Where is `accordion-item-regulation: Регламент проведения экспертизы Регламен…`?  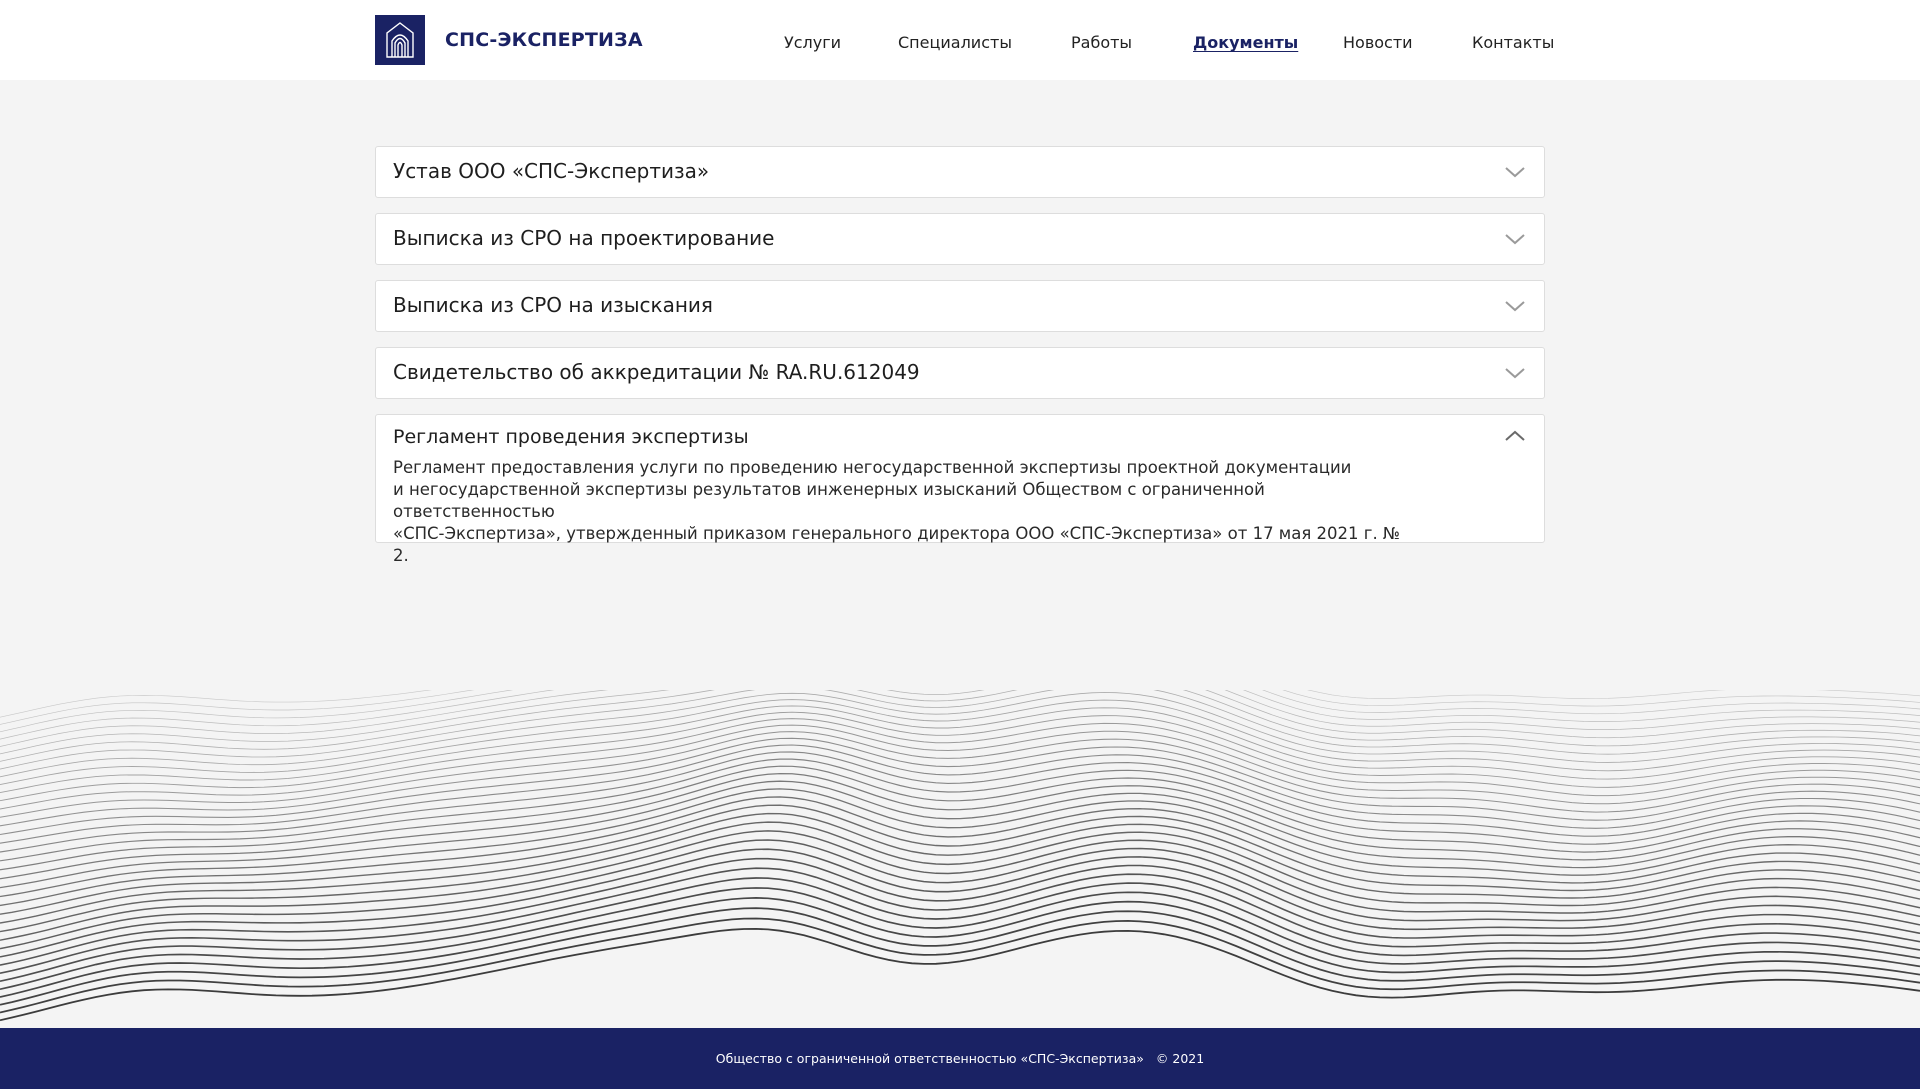
accordion-item-regulation: Регламент проведения экспертизы Регламен… is located at coordinates (960, 489).